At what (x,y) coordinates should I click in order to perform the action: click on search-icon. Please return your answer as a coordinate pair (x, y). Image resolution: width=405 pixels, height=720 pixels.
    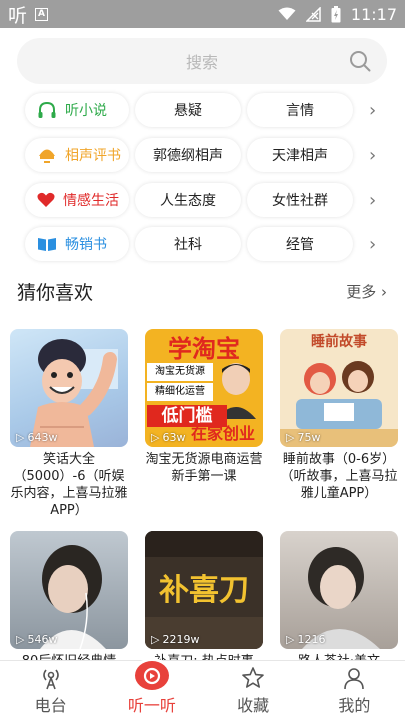
    Looking at the image, I should click on (360, 61).